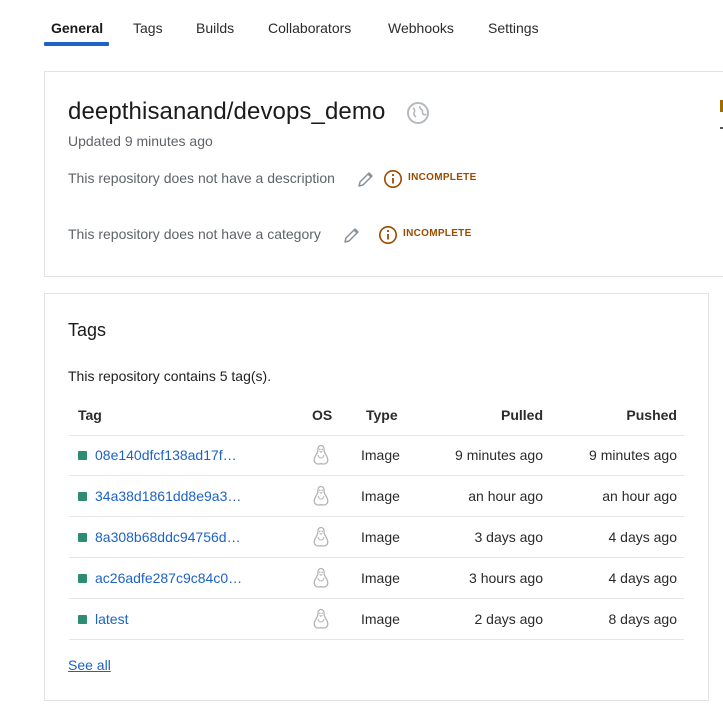 The width and height of the screenshot is (723, 704). I want to click on tag-pulled: 3 hours ago, so click(506, 578).